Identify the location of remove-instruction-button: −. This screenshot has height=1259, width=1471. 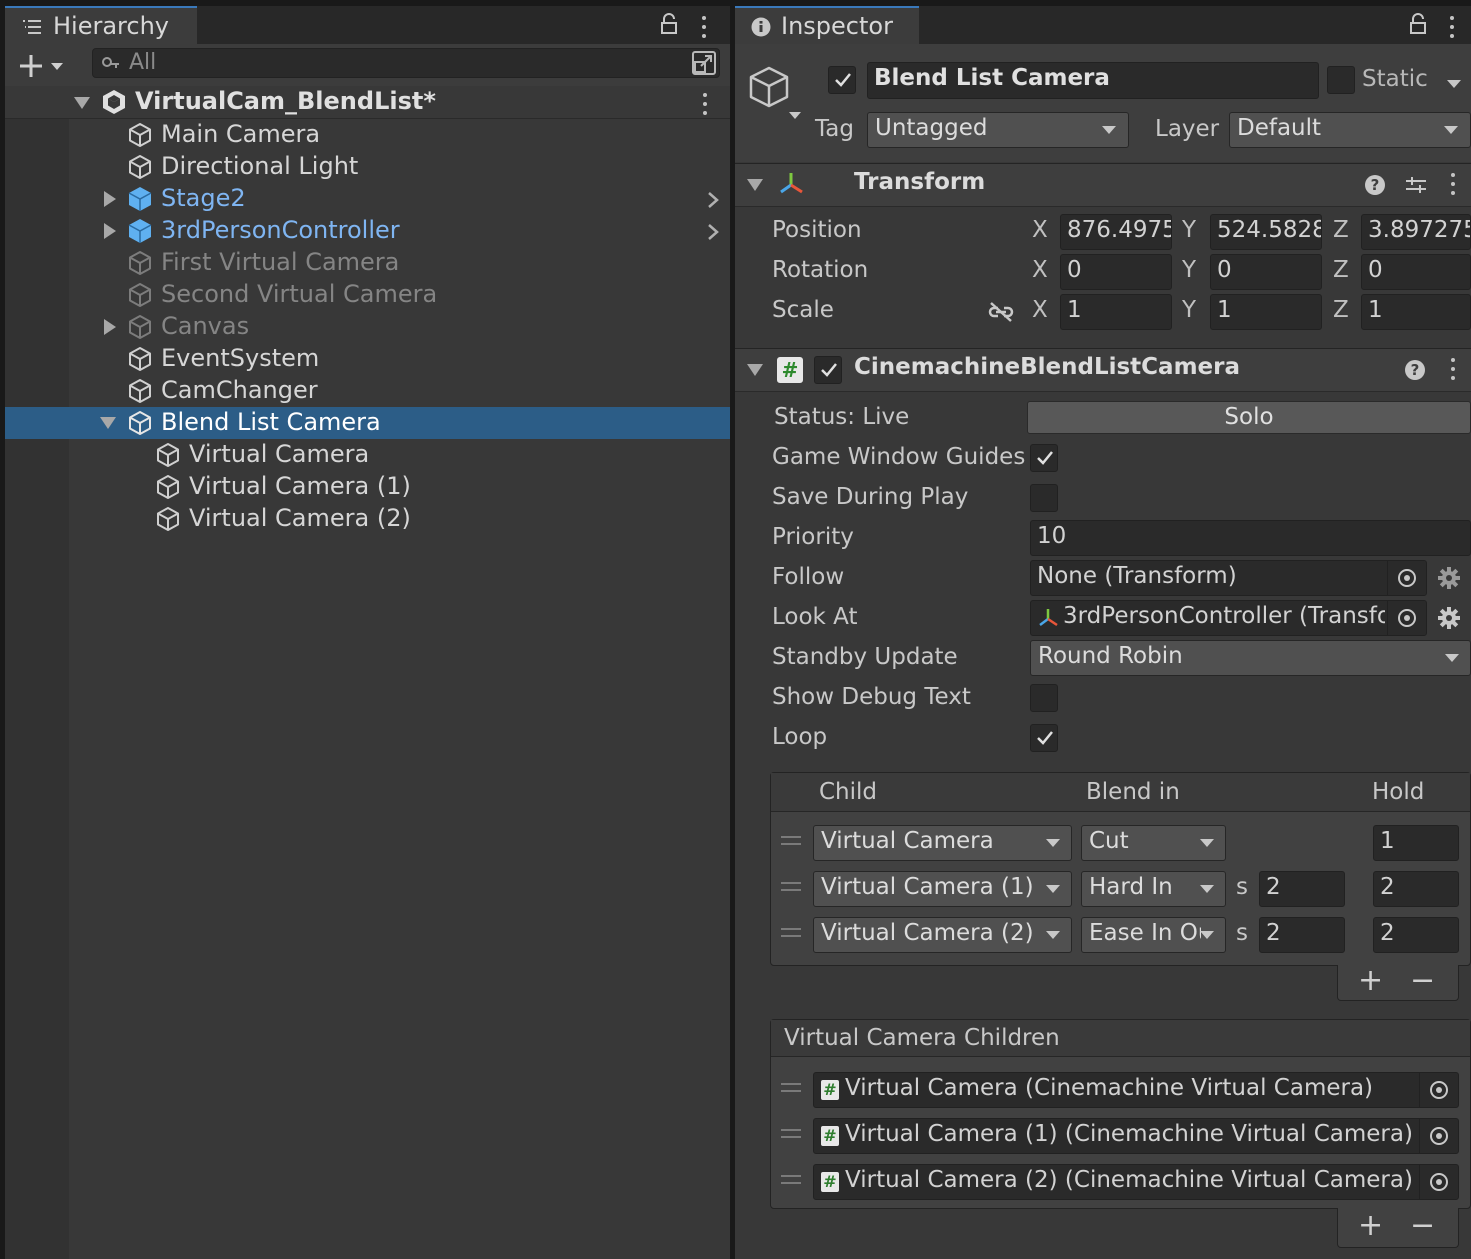
(1422, 980).